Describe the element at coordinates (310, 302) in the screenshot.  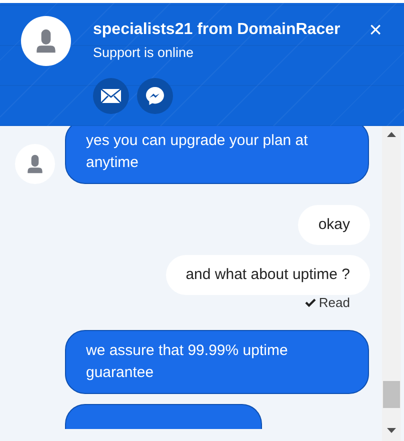
I see `check-icon` at that location.